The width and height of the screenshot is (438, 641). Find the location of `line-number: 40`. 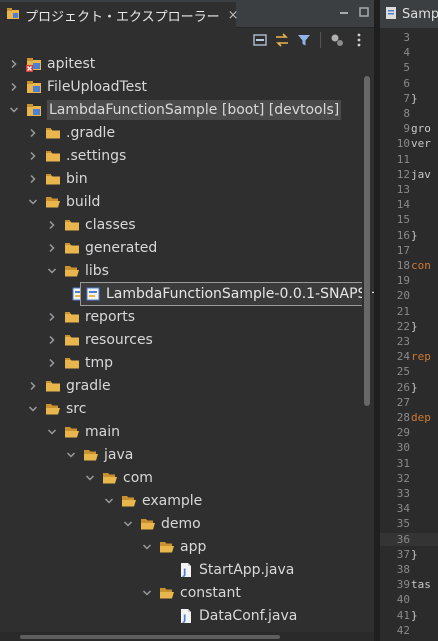

line-number: 40 is located at coordinates (403, 600).